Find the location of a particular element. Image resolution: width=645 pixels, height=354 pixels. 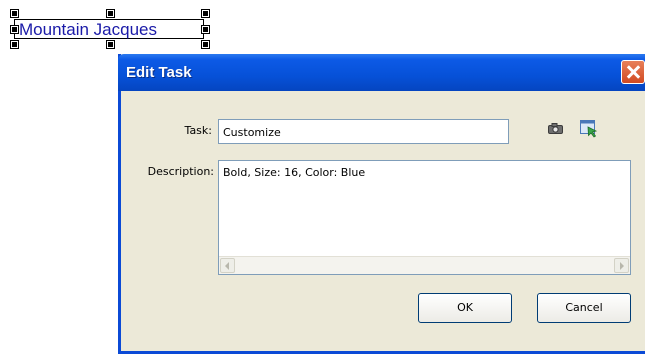

scroll-left-icon is located at coordinates (227, 265).